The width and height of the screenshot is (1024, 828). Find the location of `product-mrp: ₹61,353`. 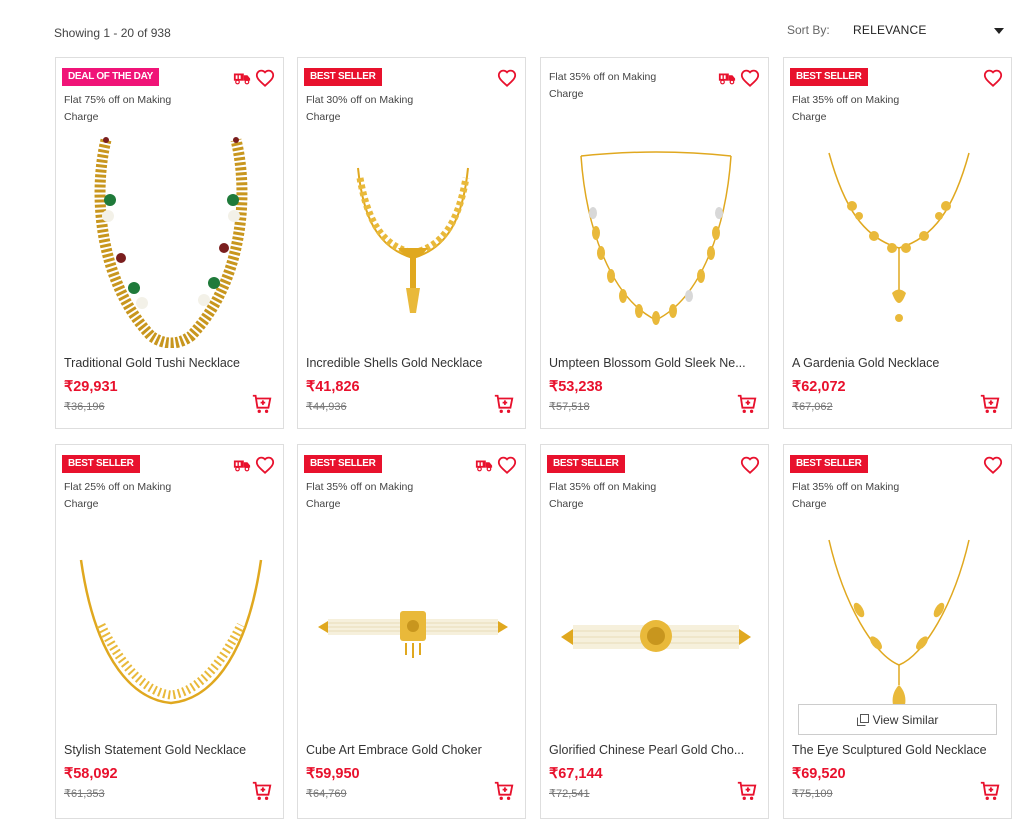

product-mrp: ₹61,353 is located at coordinates (84, 794).